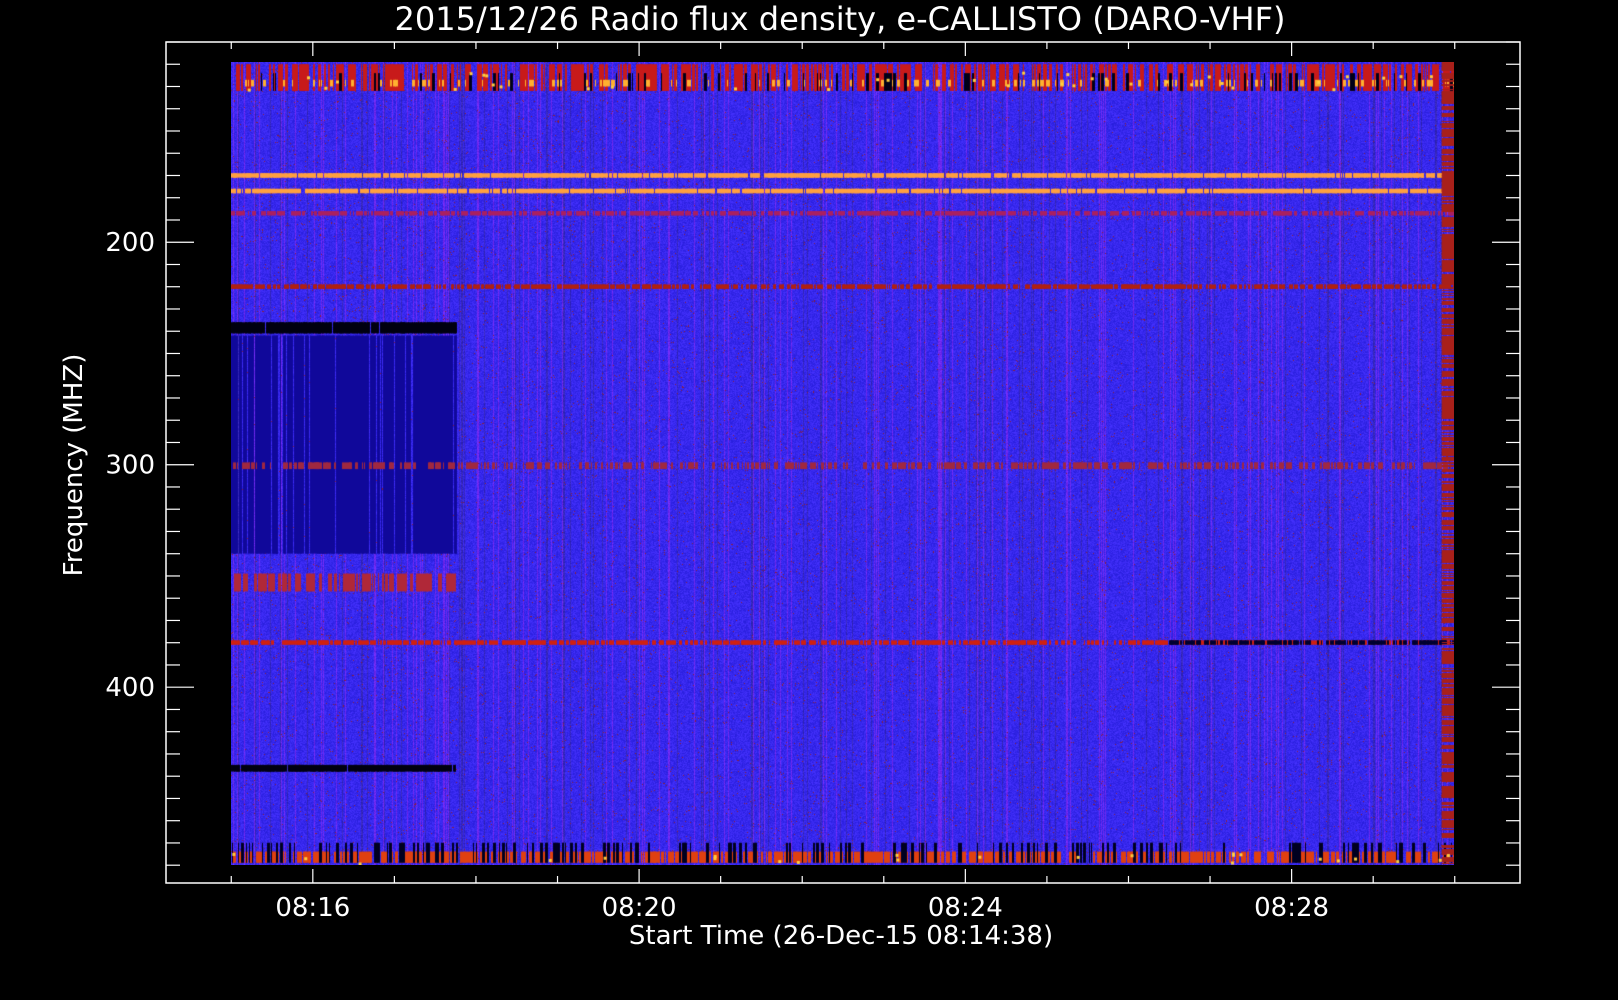  I want to click on y-tick-label: 200, so click(130, 243).